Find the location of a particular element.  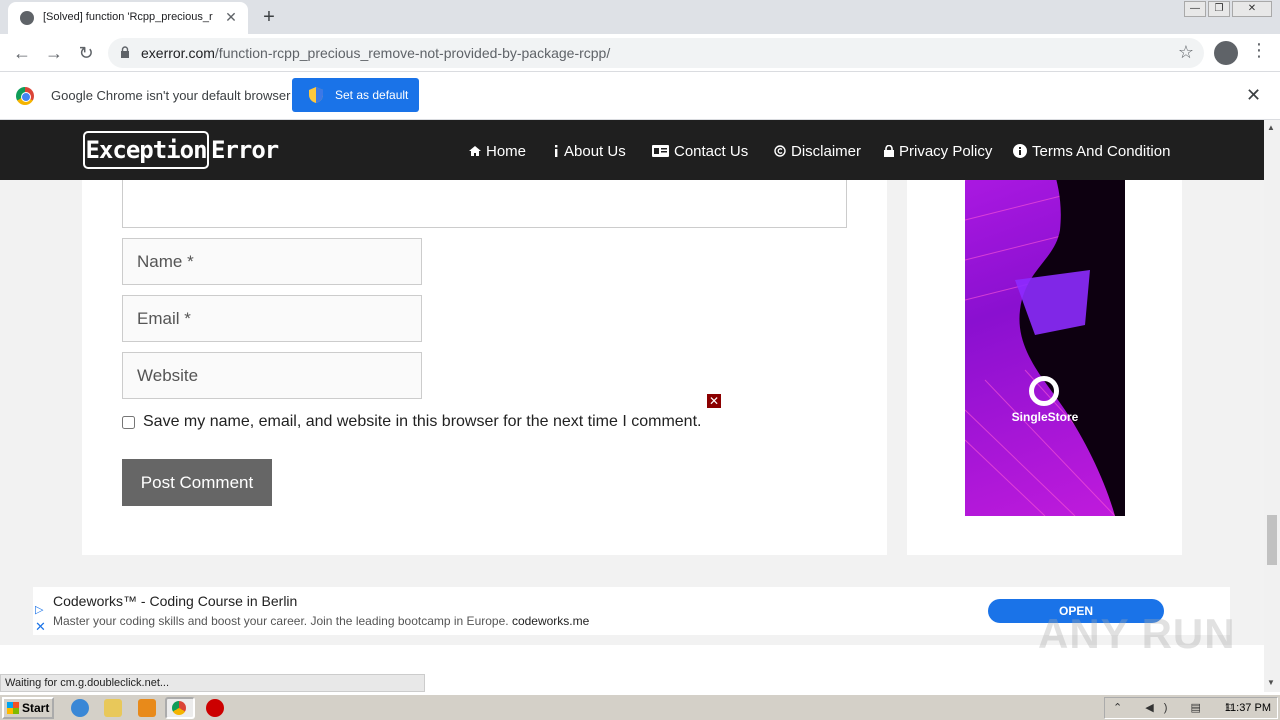

tab-close-icon: ✕ is located at coordinates (231, 17).